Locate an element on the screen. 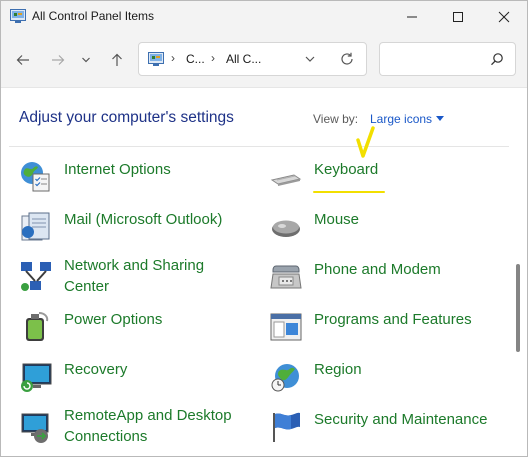 This screenshot has width=528, height=457. close-icon is located at coordinates (504, 16).